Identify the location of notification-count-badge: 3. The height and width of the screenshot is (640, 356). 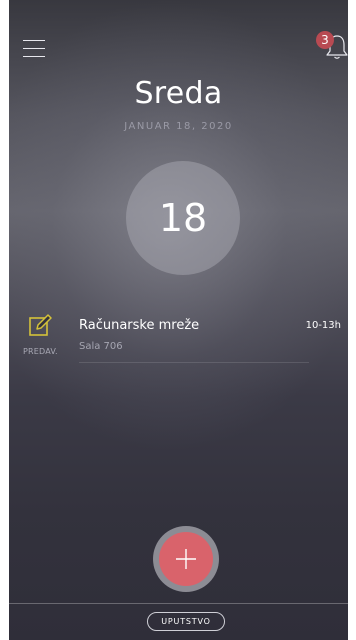
(325, 40).